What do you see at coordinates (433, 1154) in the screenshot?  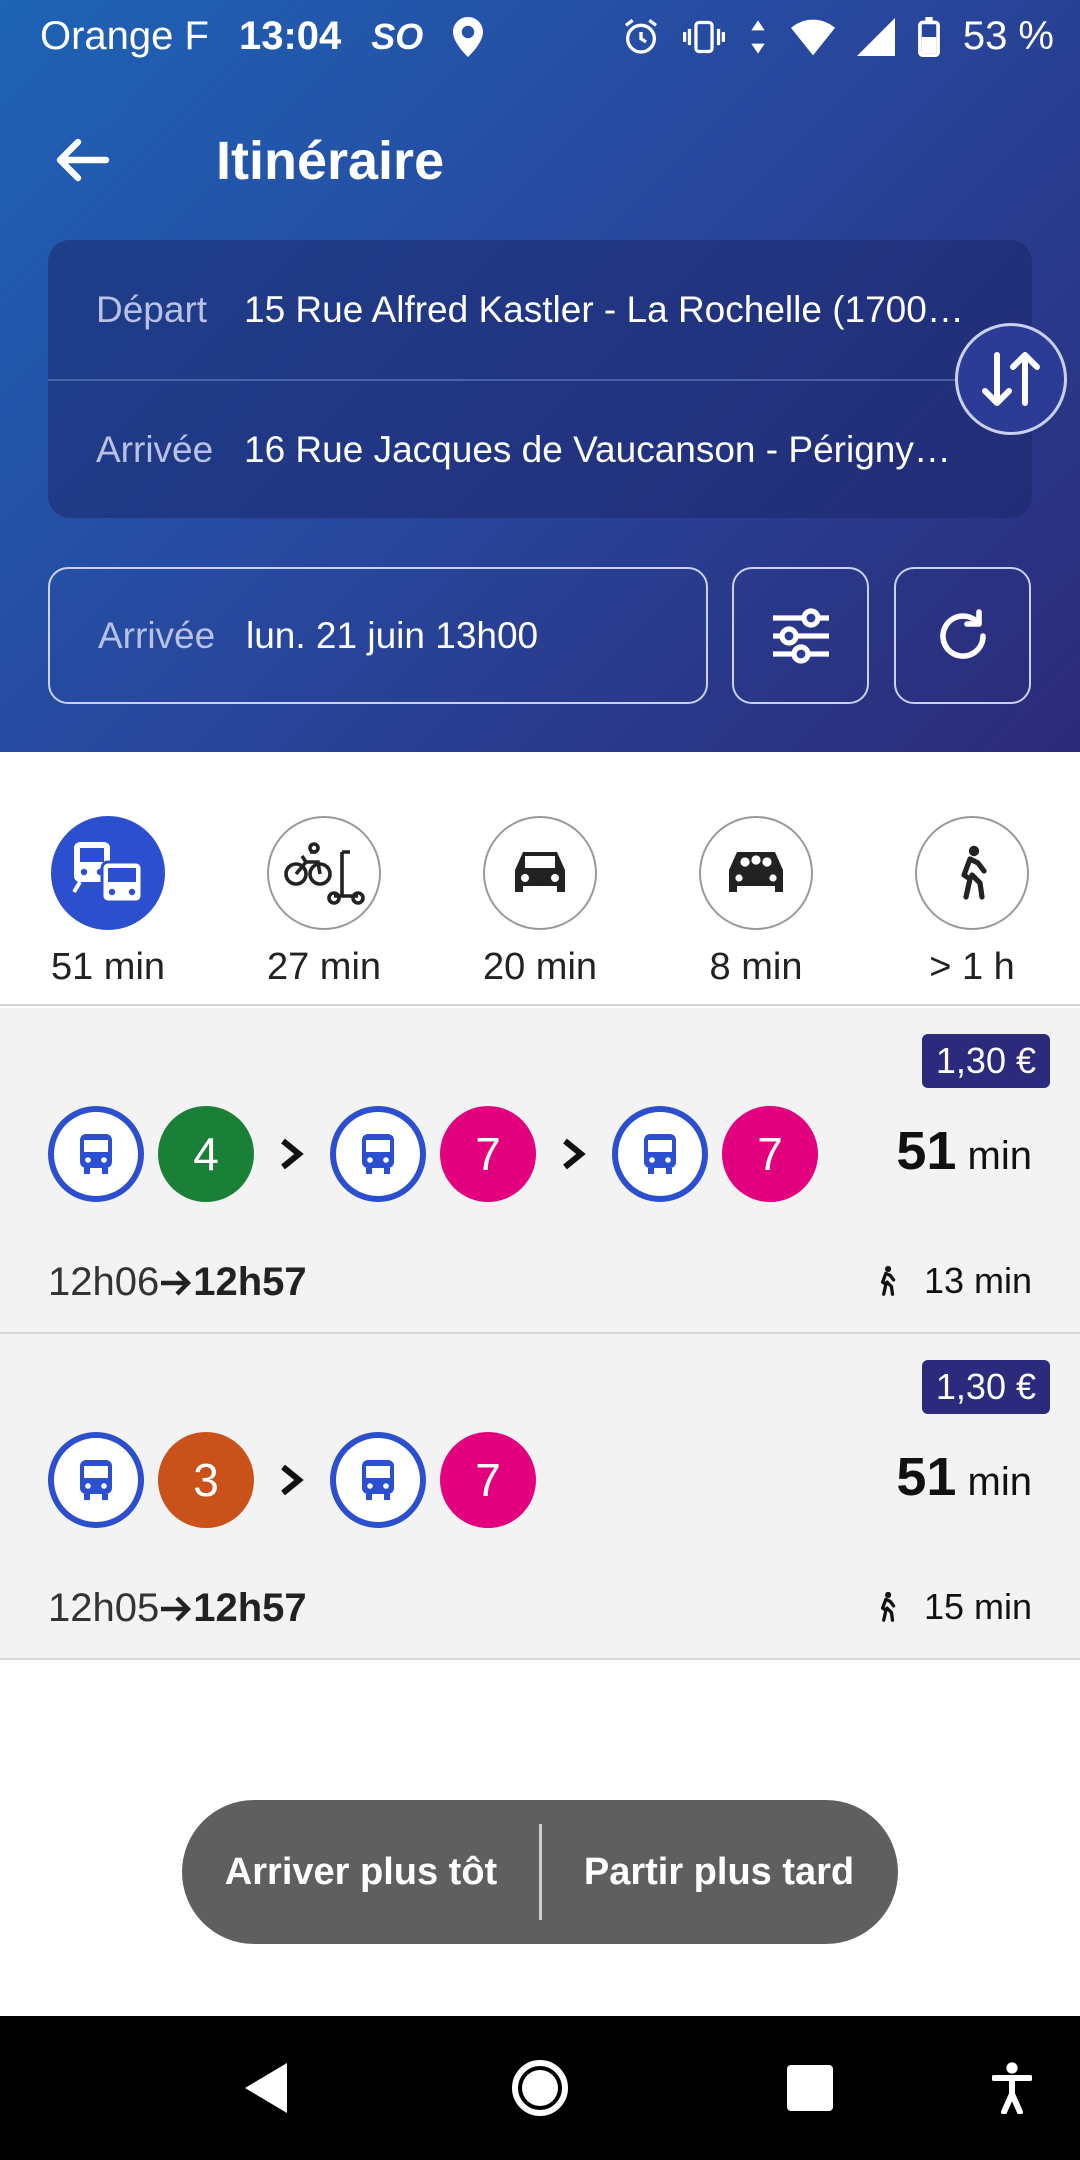 I see `route-legs: 4 7 7` at bounding box center [433, 1154].